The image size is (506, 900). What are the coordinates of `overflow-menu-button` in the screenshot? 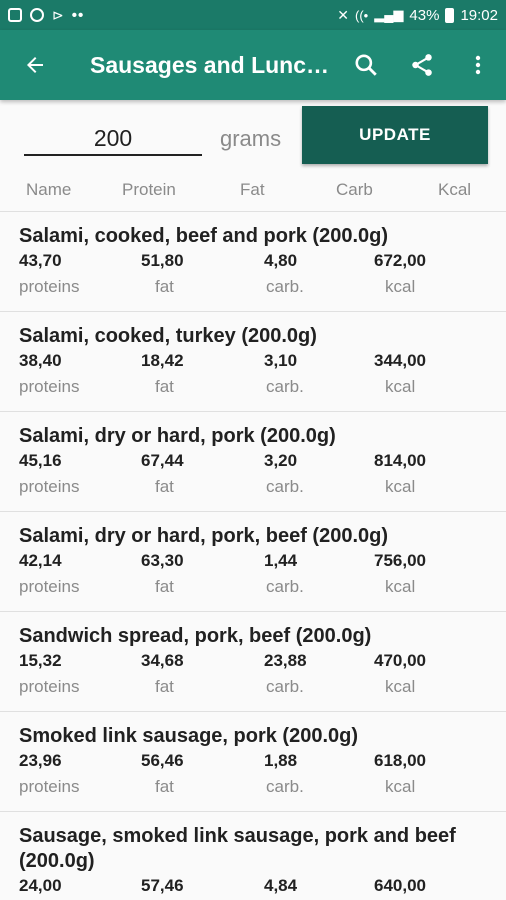 It's located at (478, 65).